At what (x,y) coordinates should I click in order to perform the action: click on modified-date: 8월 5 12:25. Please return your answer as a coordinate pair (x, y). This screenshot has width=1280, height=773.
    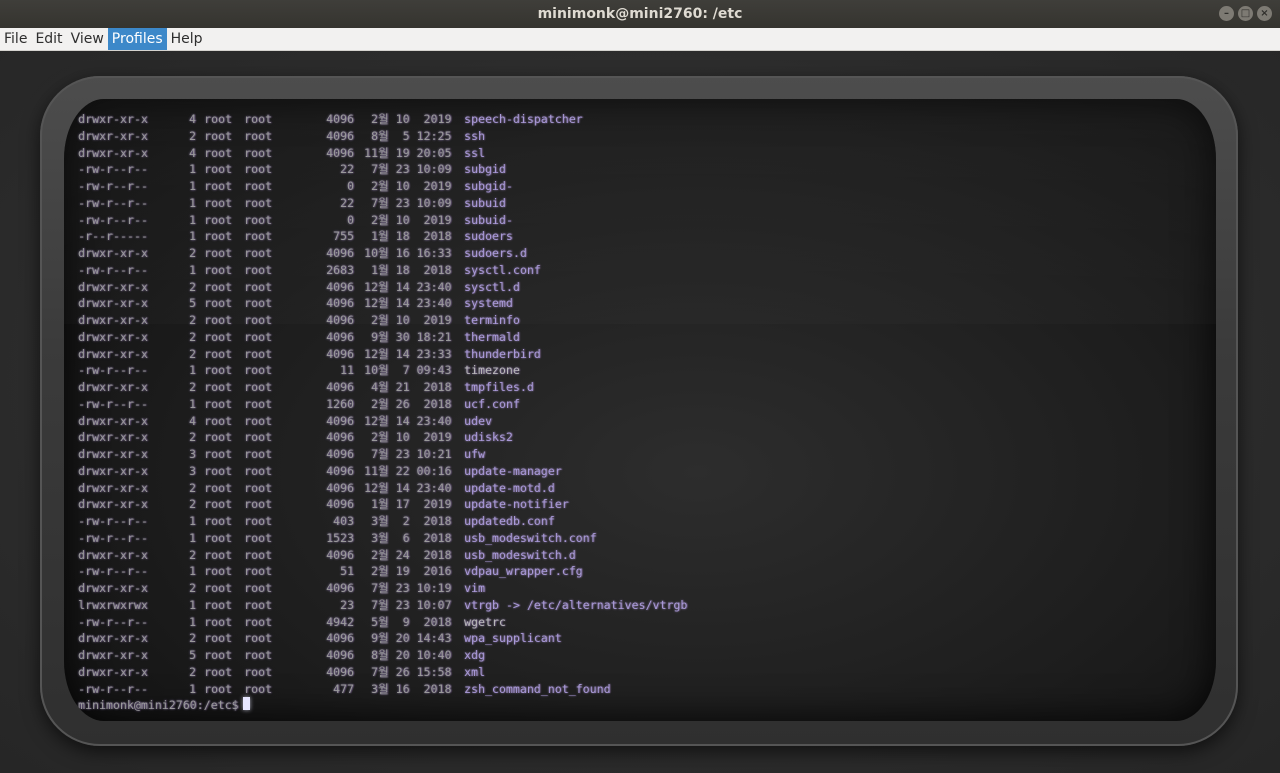
    Looking at the image, I should click on (408, 135).